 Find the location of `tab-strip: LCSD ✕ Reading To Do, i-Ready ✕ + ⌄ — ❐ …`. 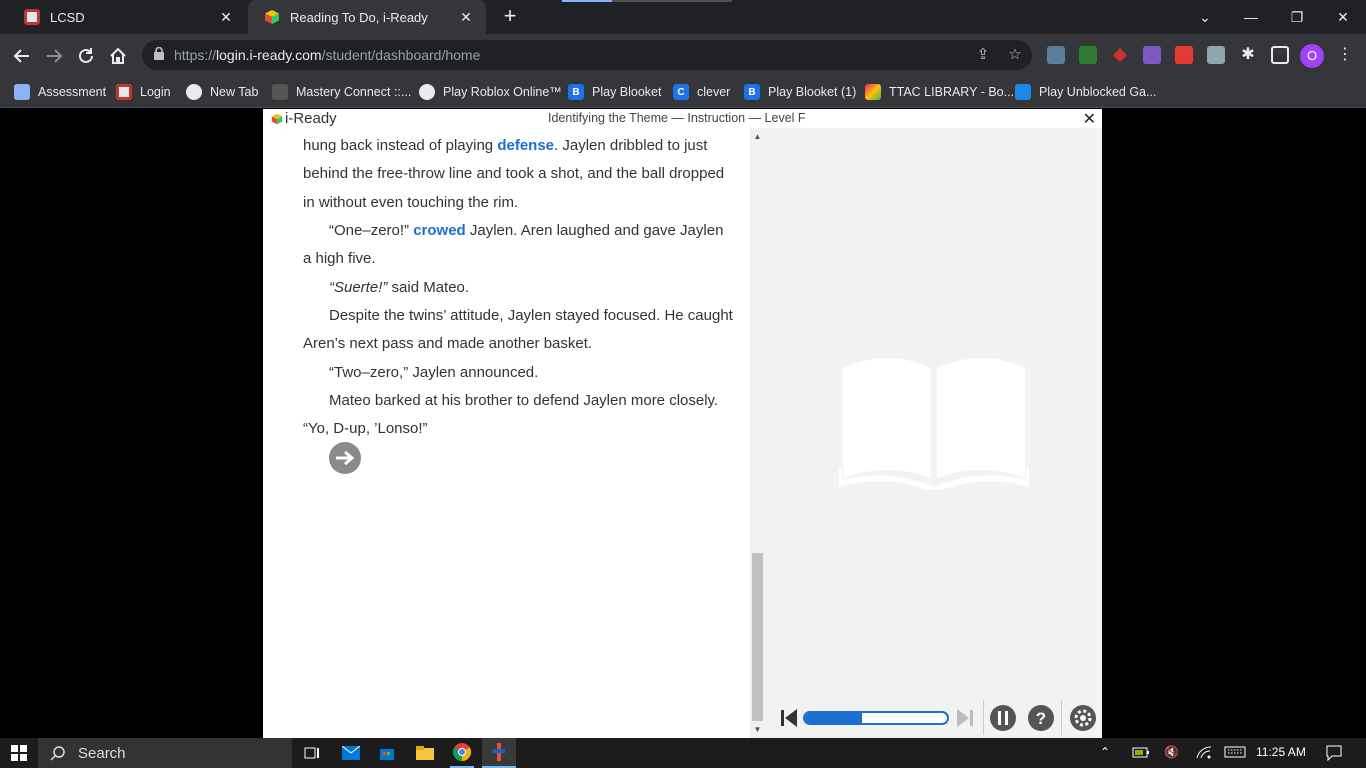

tab-strip: LCSD ✕ Reading To Do, i-Ready ✕ + ⌄ — ❐ … is located at coordinates (683, 17).